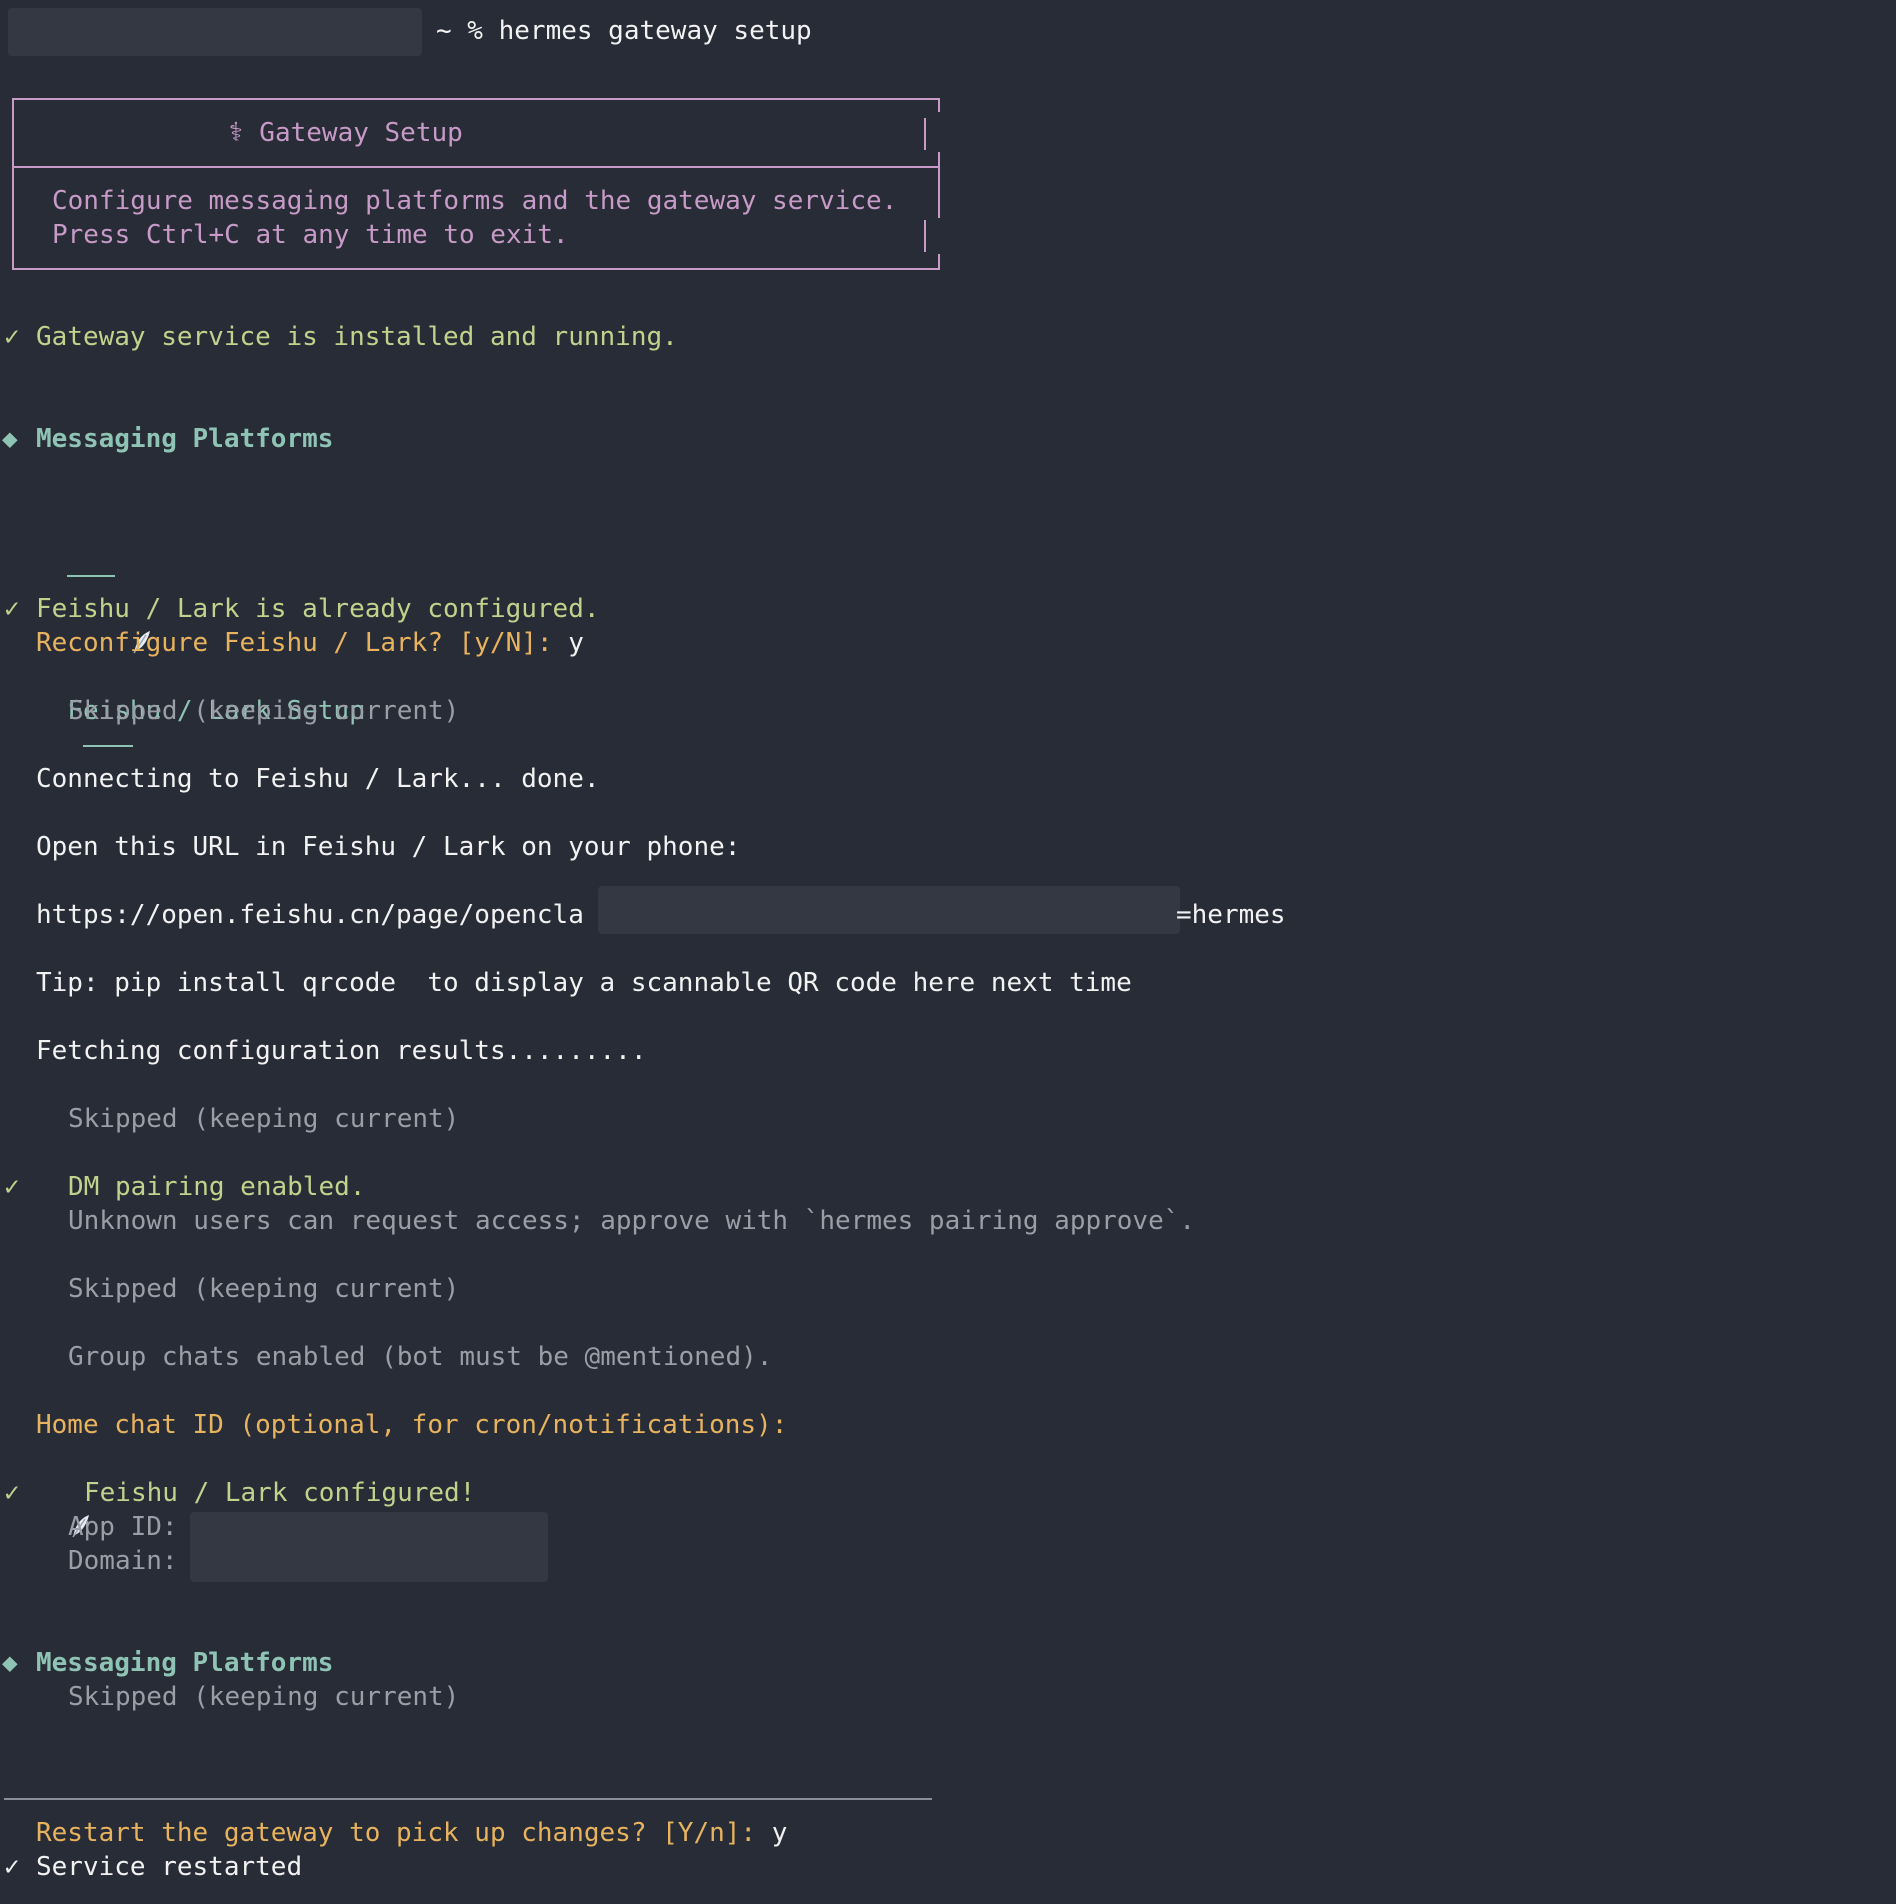  What do you see at coordinates (302, 643) in the screenshot?
I see `reconfigure-question: Reconfigure Feishu / Lark? [y/N]:` at bounding box center [302, 643].